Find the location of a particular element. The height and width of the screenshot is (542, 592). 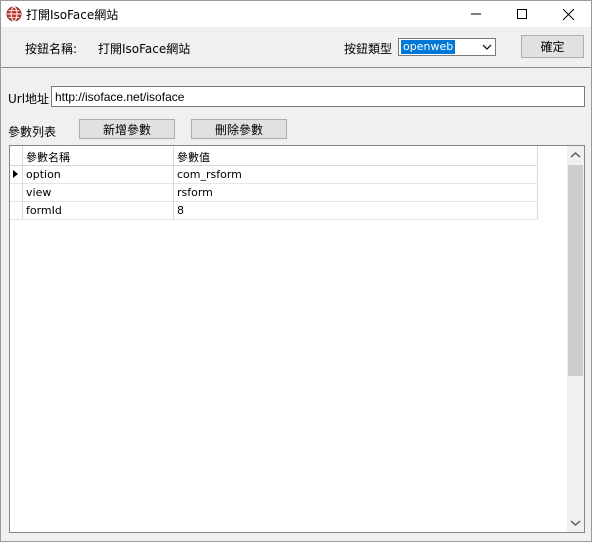

scroll-up-icon is located at coordinates (575, 155).